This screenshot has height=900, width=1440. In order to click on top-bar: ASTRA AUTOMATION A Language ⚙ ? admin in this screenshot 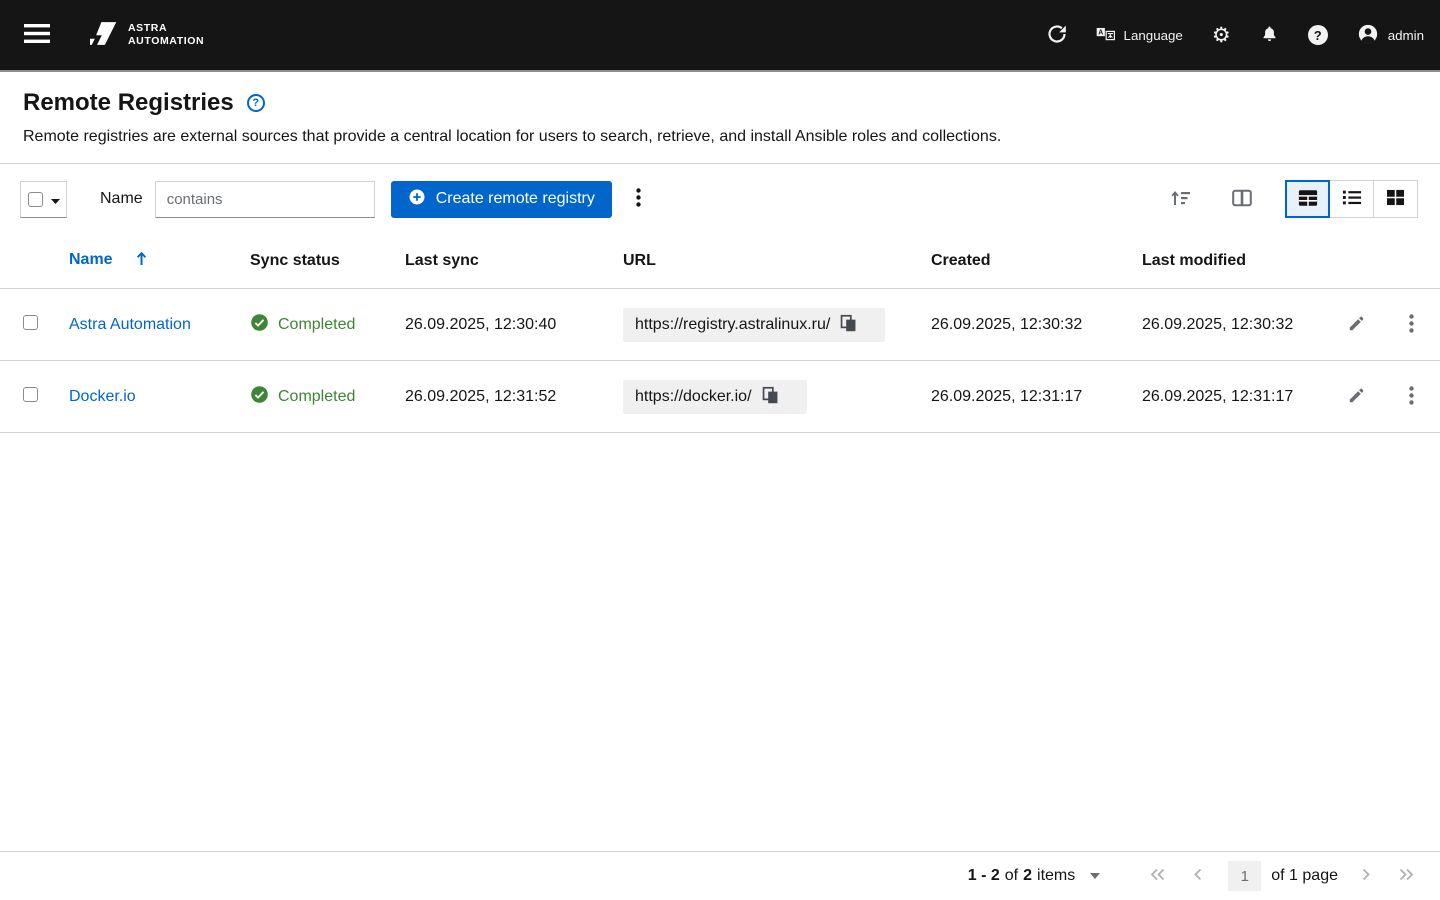, I will do `click(720, 36)`.